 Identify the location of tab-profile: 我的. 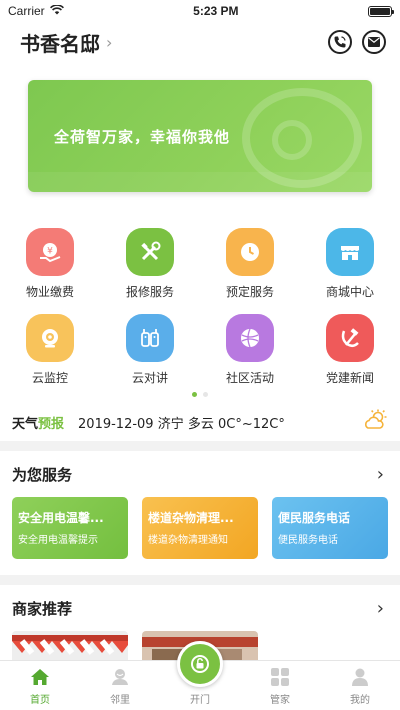
(360, 685).